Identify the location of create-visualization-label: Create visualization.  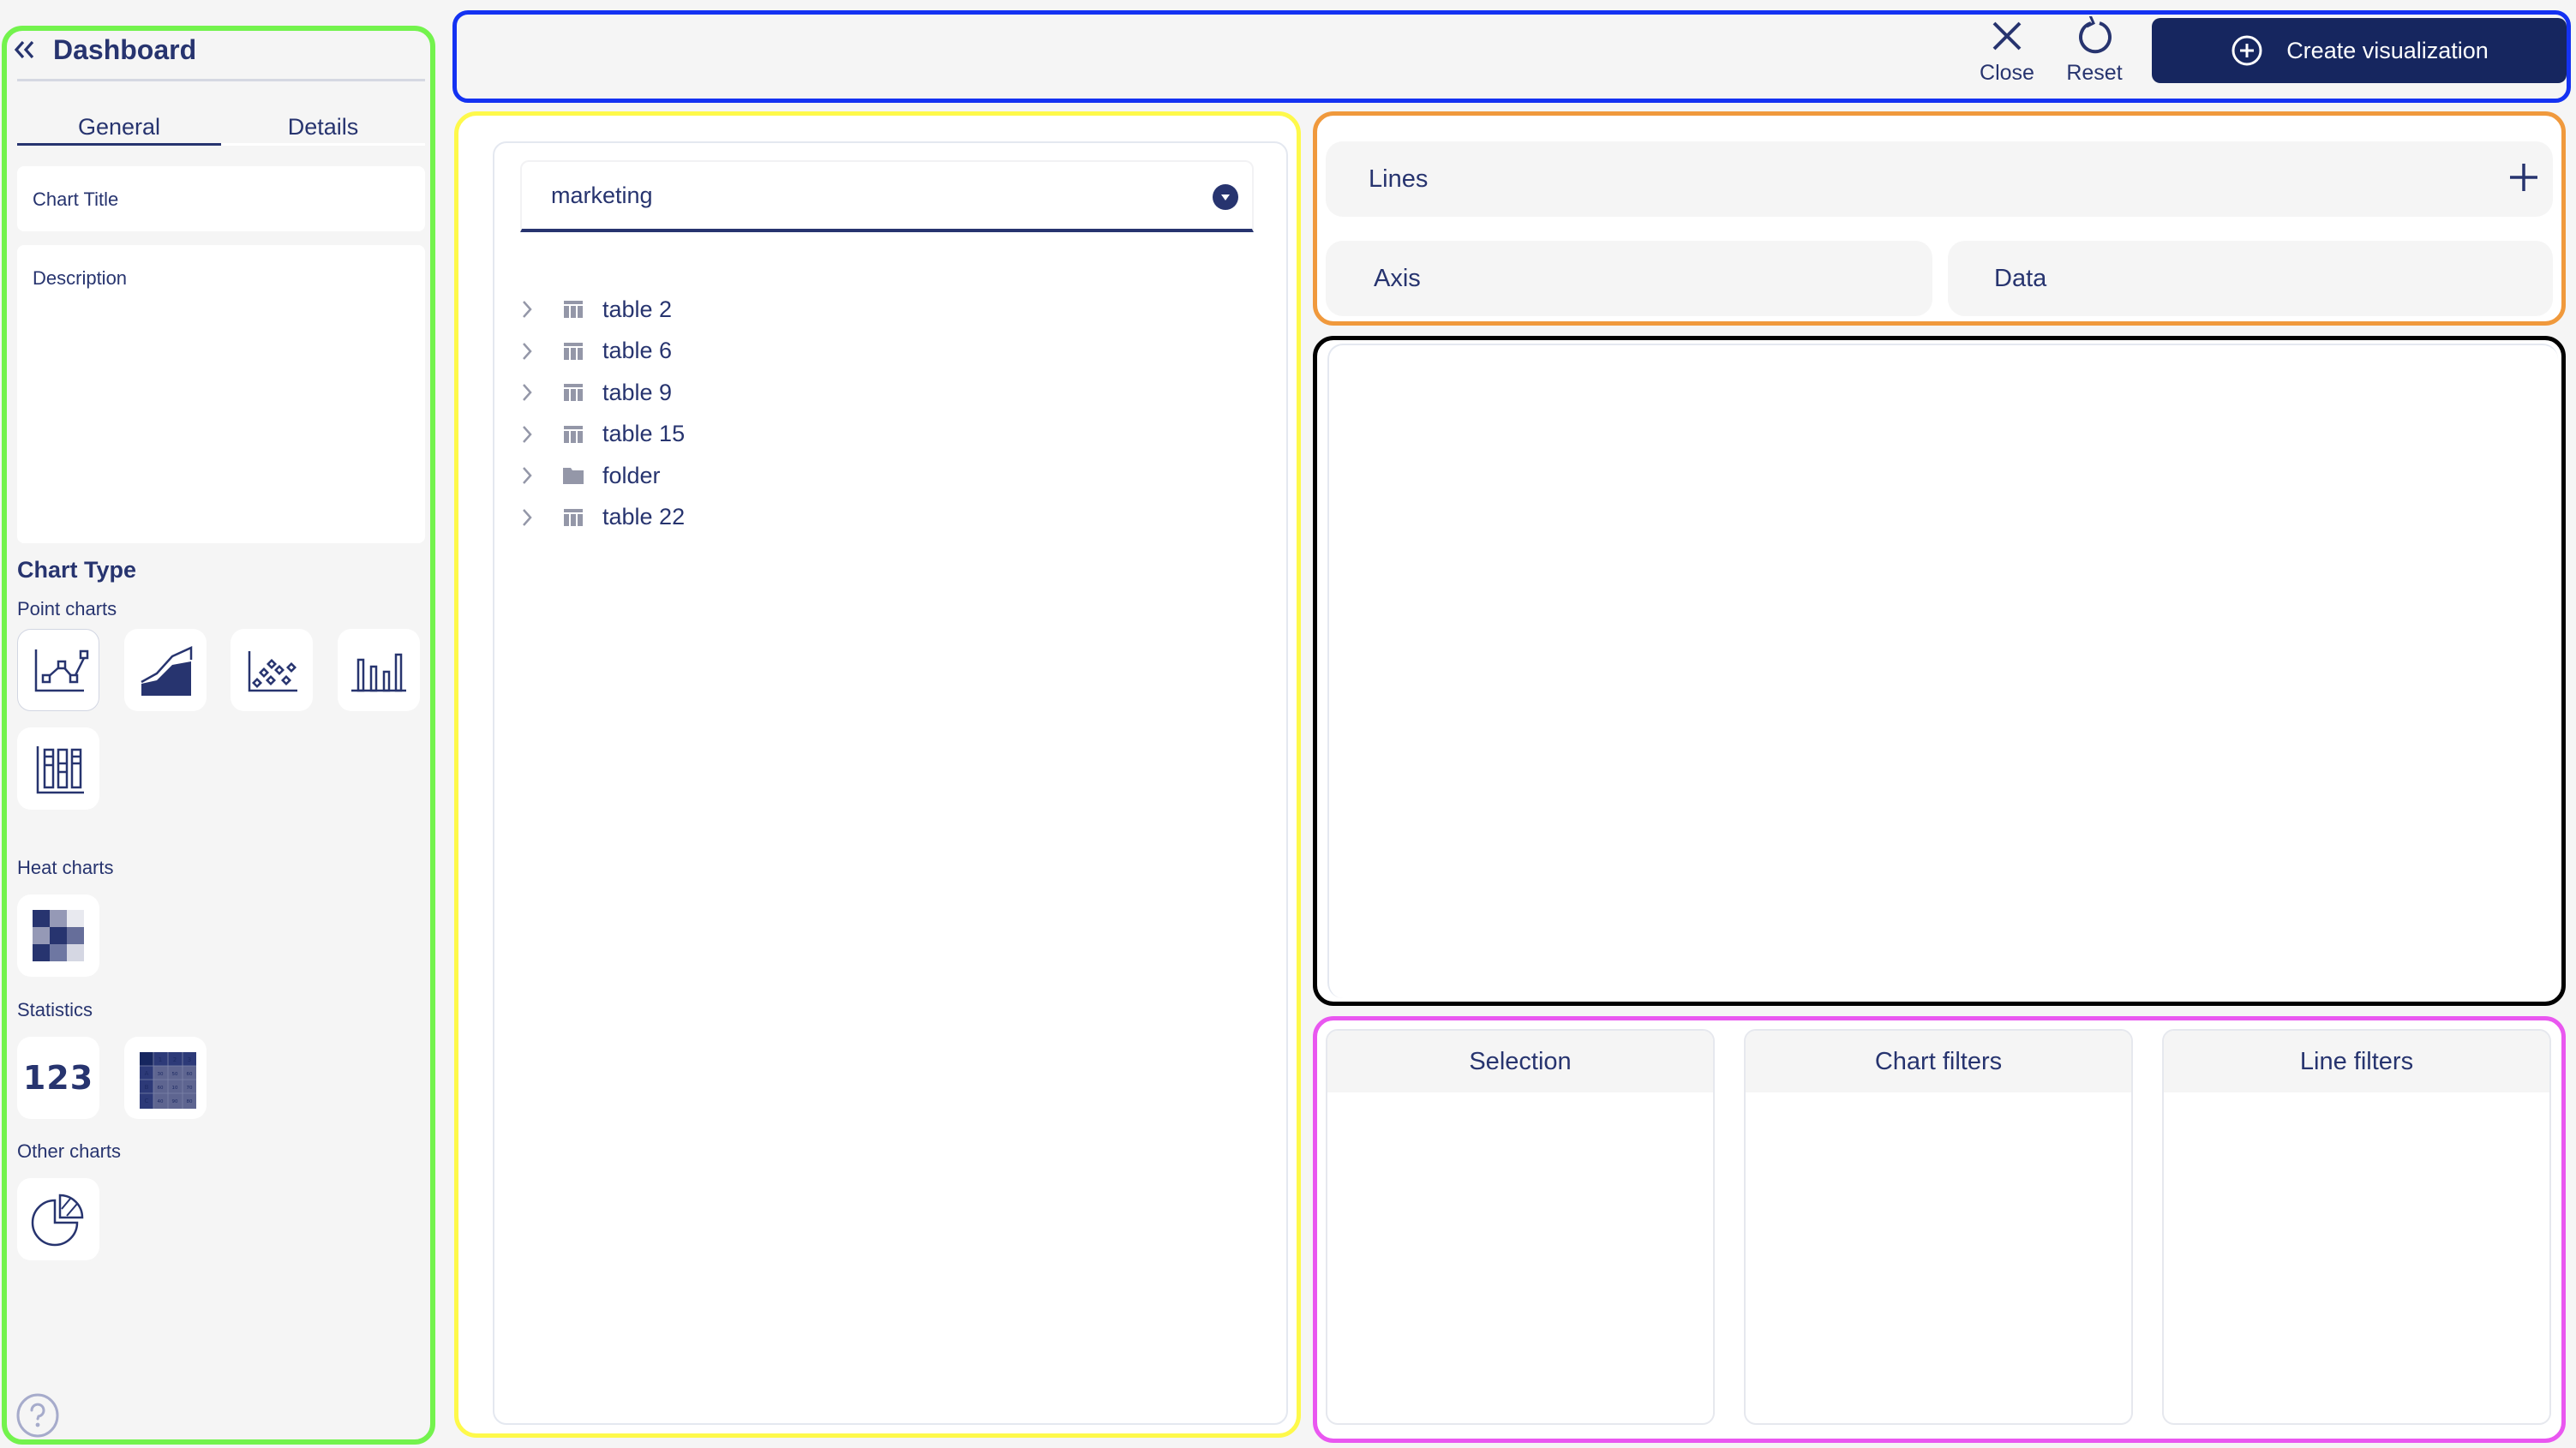
(2387, 50).